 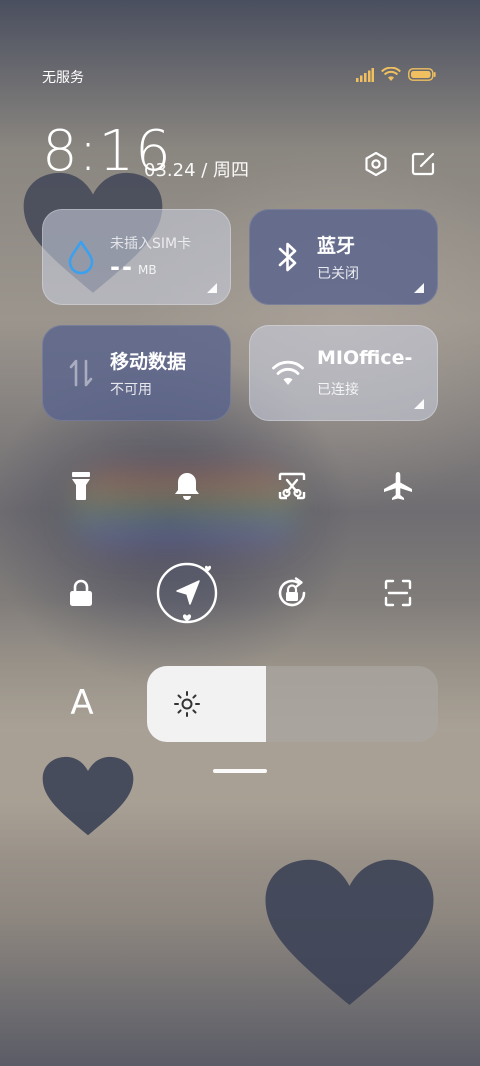 I want to click on scanner-button, so click(x=398, y=593).